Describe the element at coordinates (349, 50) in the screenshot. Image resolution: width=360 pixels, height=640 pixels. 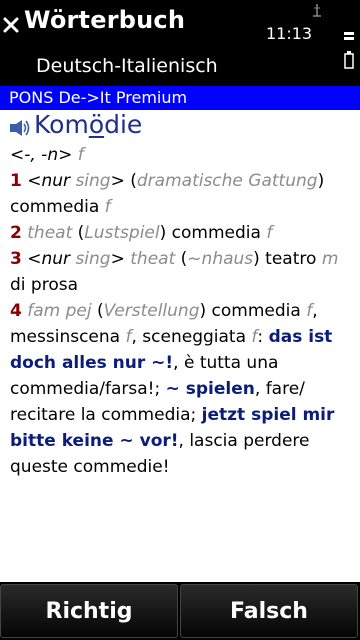
I see `battery-icon` at that location.